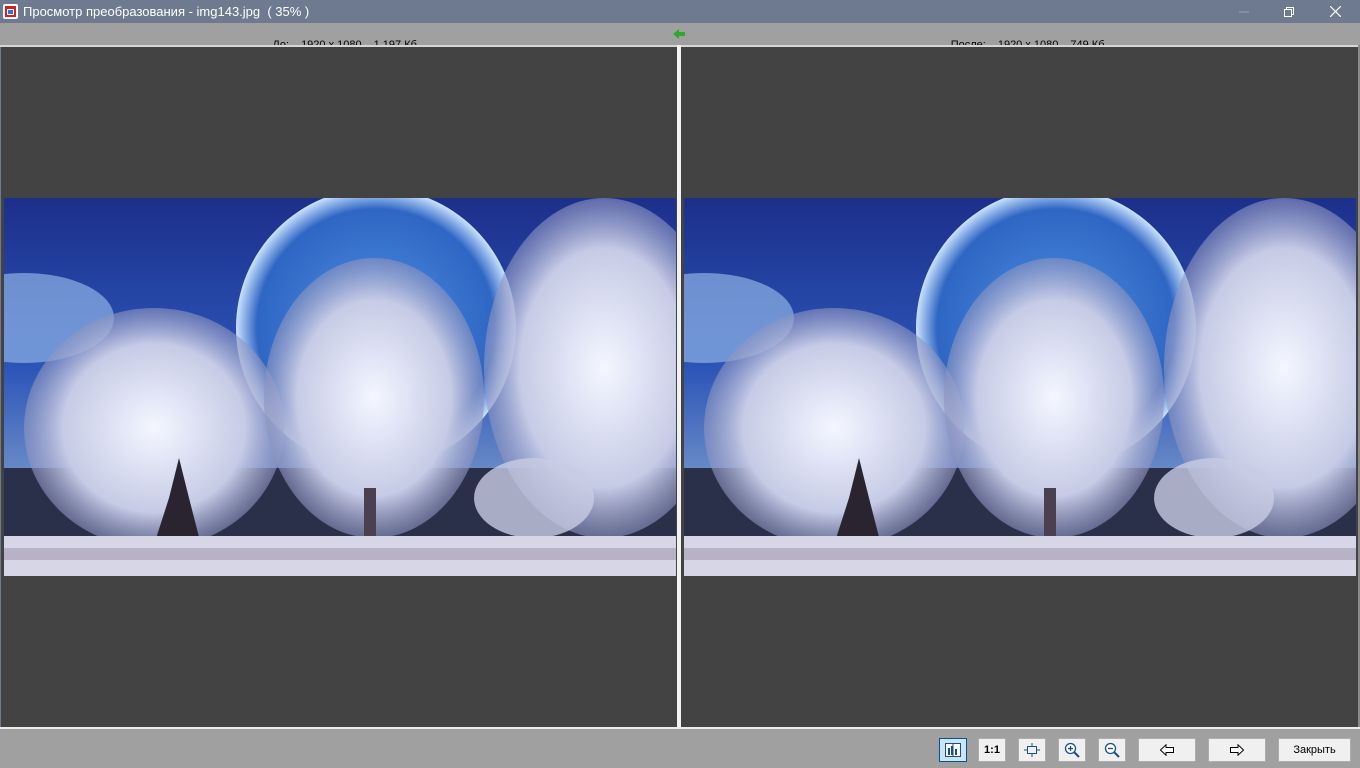 The image size is (1360, 768). I want to click on zoom-out-icon, so click(1112, 750).